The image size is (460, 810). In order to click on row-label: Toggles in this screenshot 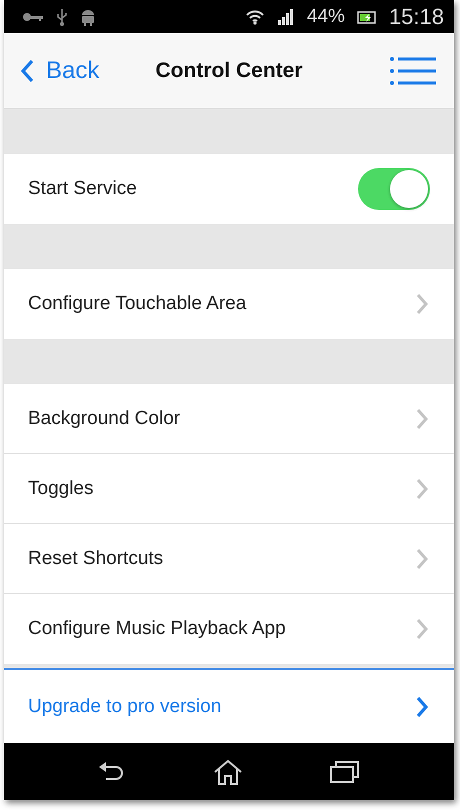, I will do `click(61, 489)`.